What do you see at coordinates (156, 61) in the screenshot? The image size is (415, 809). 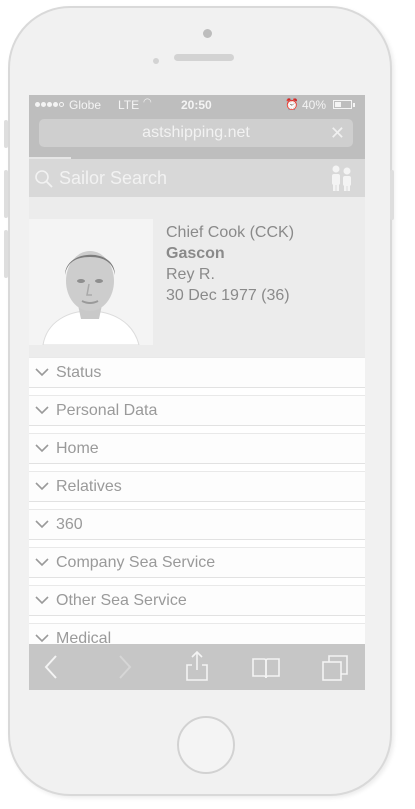 I see `sensor` at bounding box center [156, 61].